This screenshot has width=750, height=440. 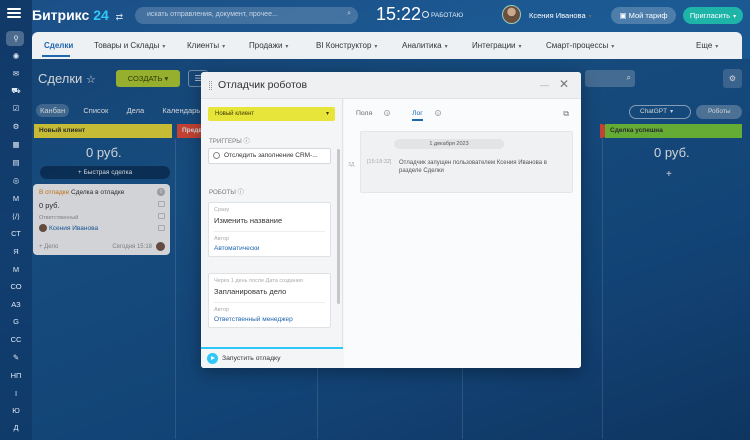 I want to click on plan-button: ▣ Мой тариф, so click(x=643, y=15).